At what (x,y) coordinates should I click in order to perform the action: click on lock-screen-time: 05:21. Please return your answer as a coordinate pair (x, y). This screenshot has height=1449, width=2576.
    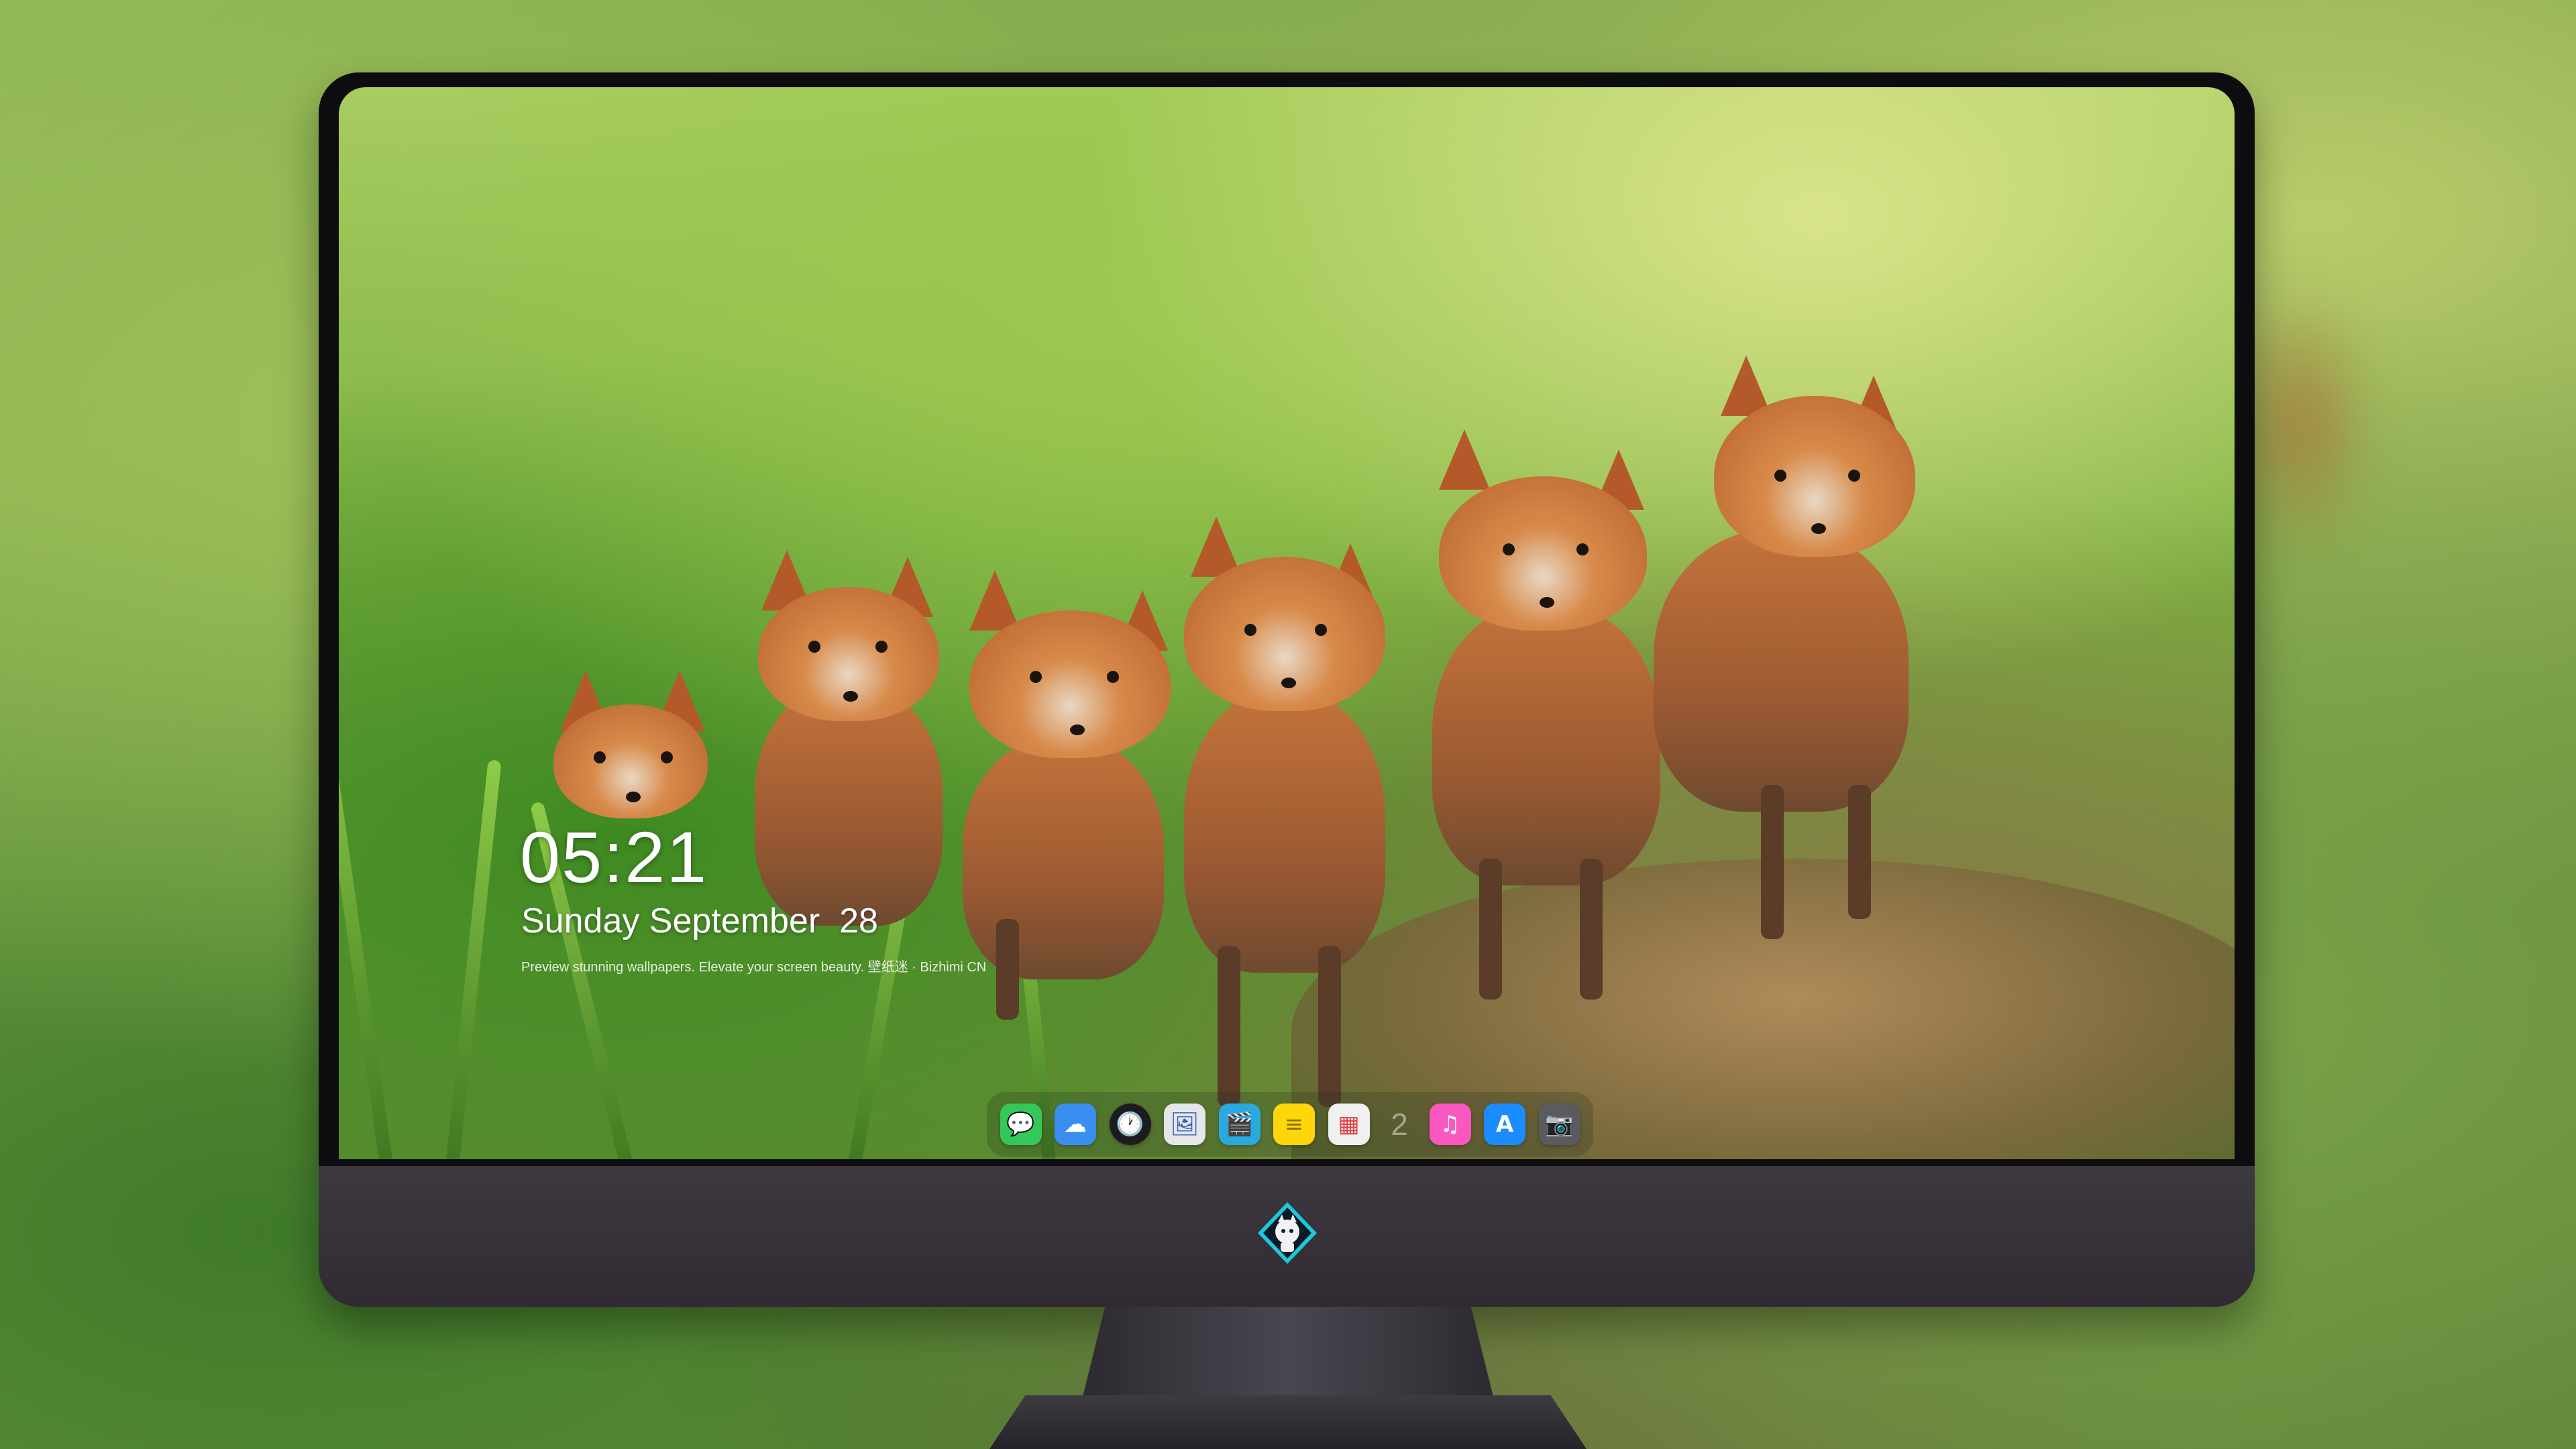
    Looking at the image, I should click on (614, 857).